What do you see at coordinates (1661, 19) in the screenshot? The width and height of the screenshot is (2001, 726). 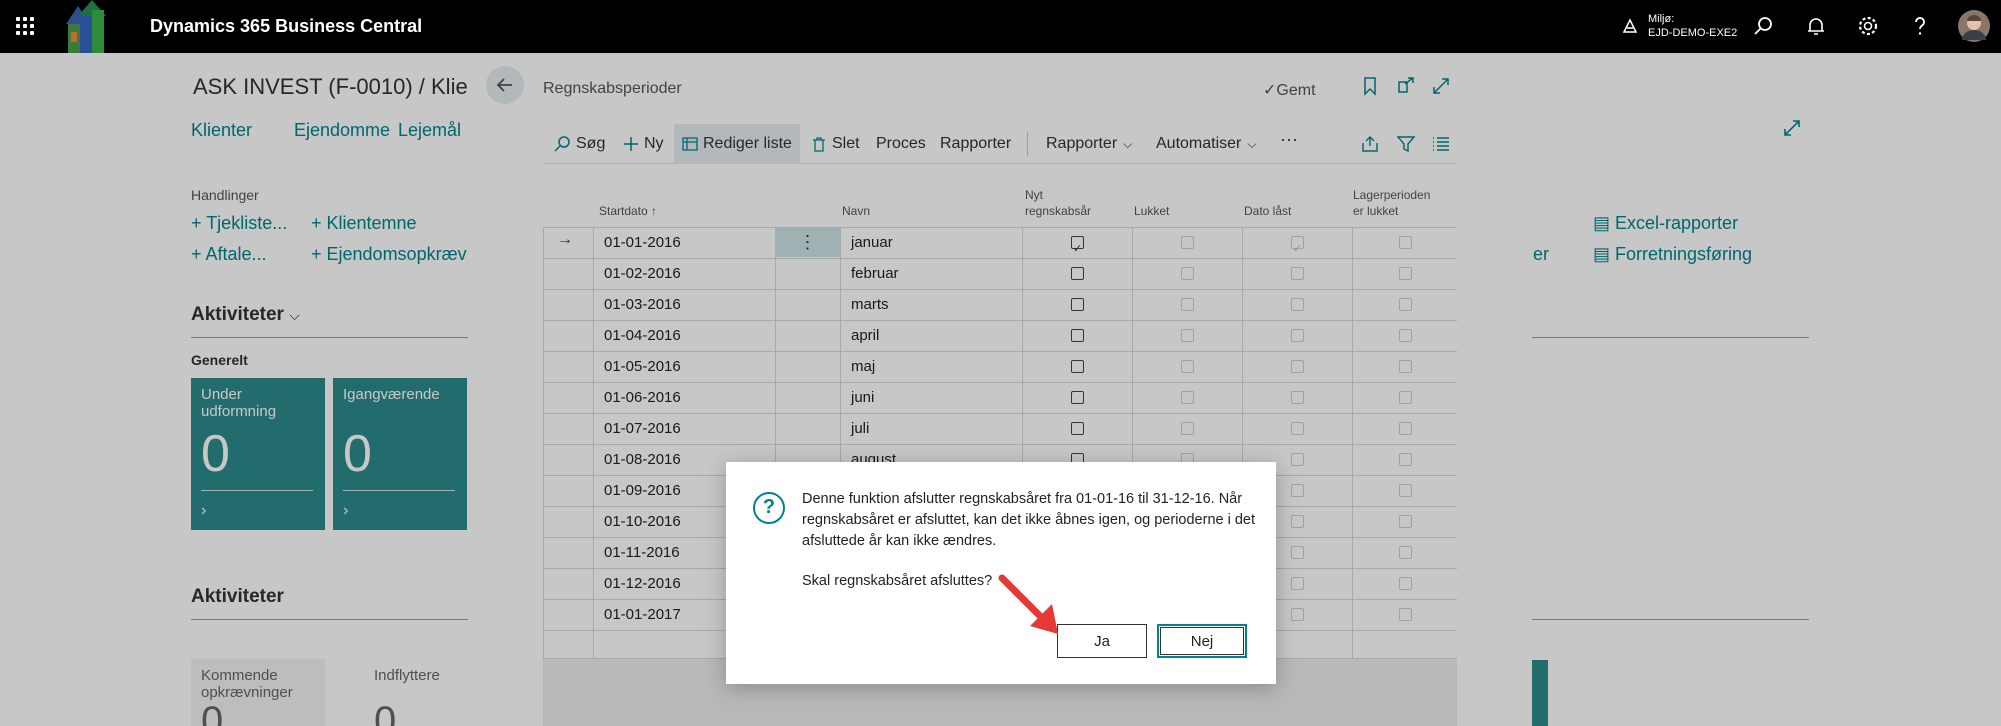 I see `environment-label: Miljø:` at bounding box center [1661, 19].